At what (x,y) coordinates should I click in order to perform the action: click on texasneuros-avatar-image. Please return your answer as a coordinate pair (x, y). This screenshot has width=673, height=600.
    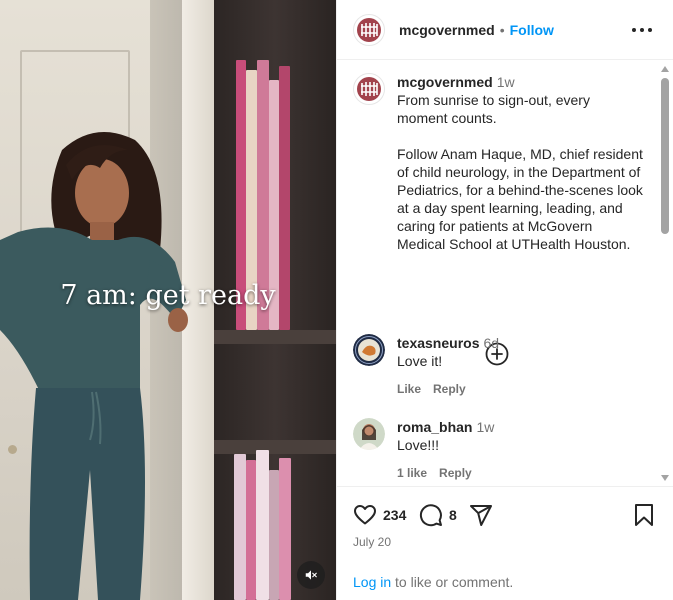
    Looking at the image, I should click on (369, 350).